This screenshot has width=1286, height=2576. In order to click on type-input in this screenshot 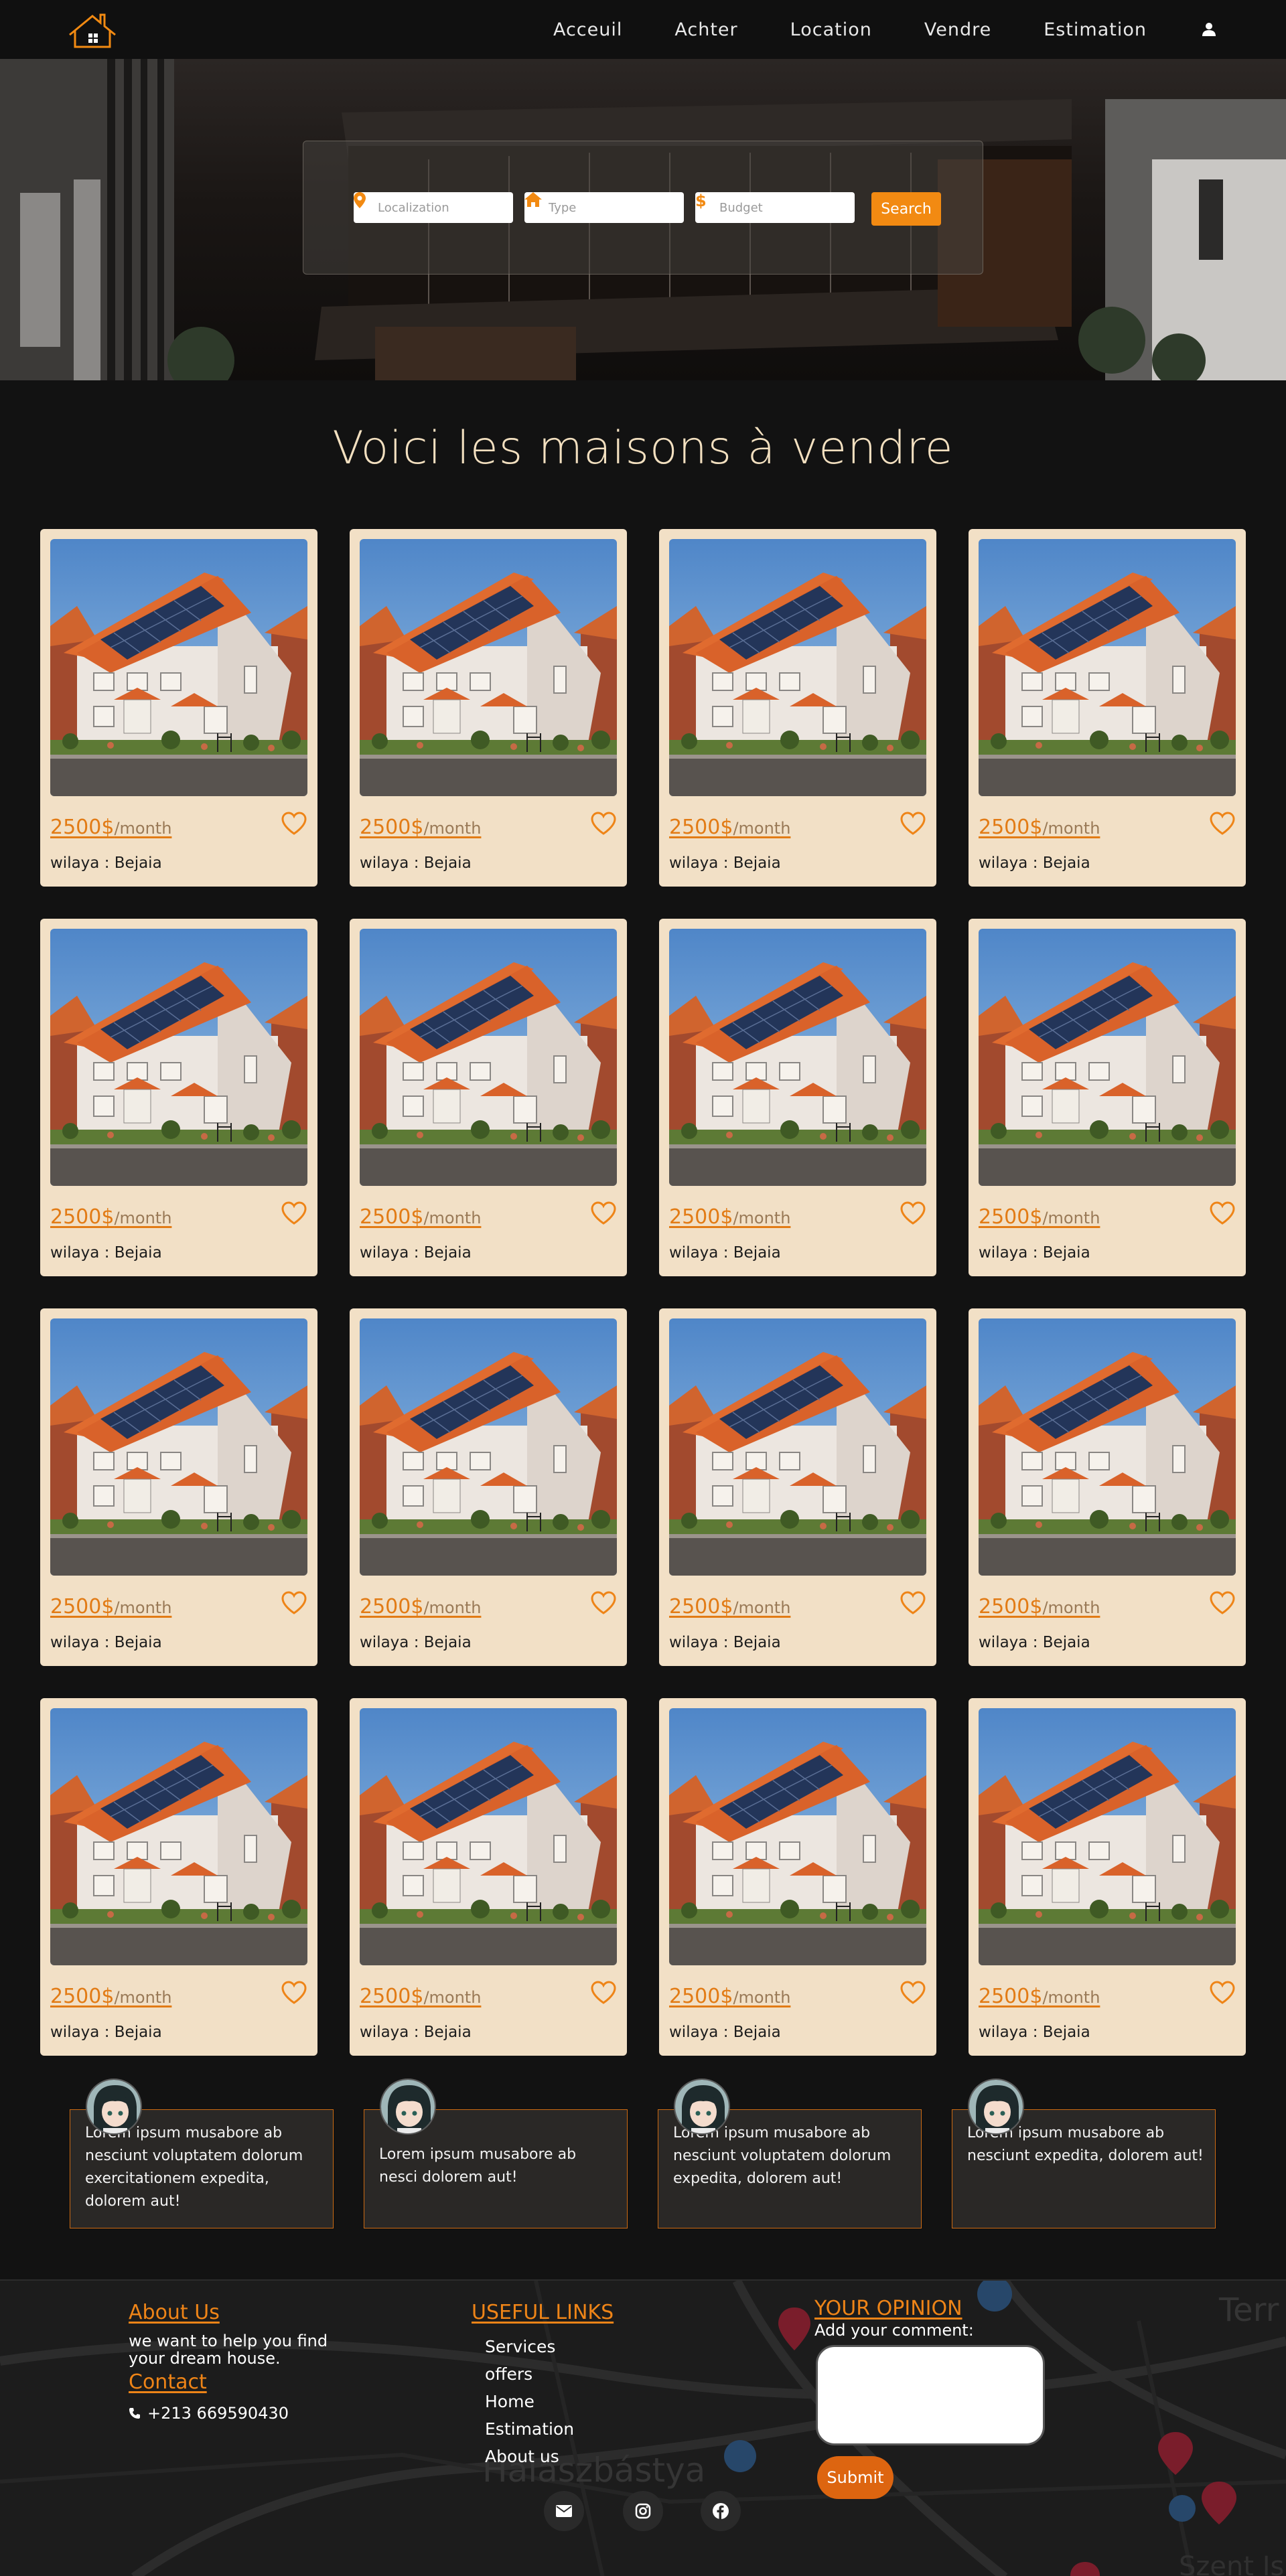, I will do `click(612, 208)`.